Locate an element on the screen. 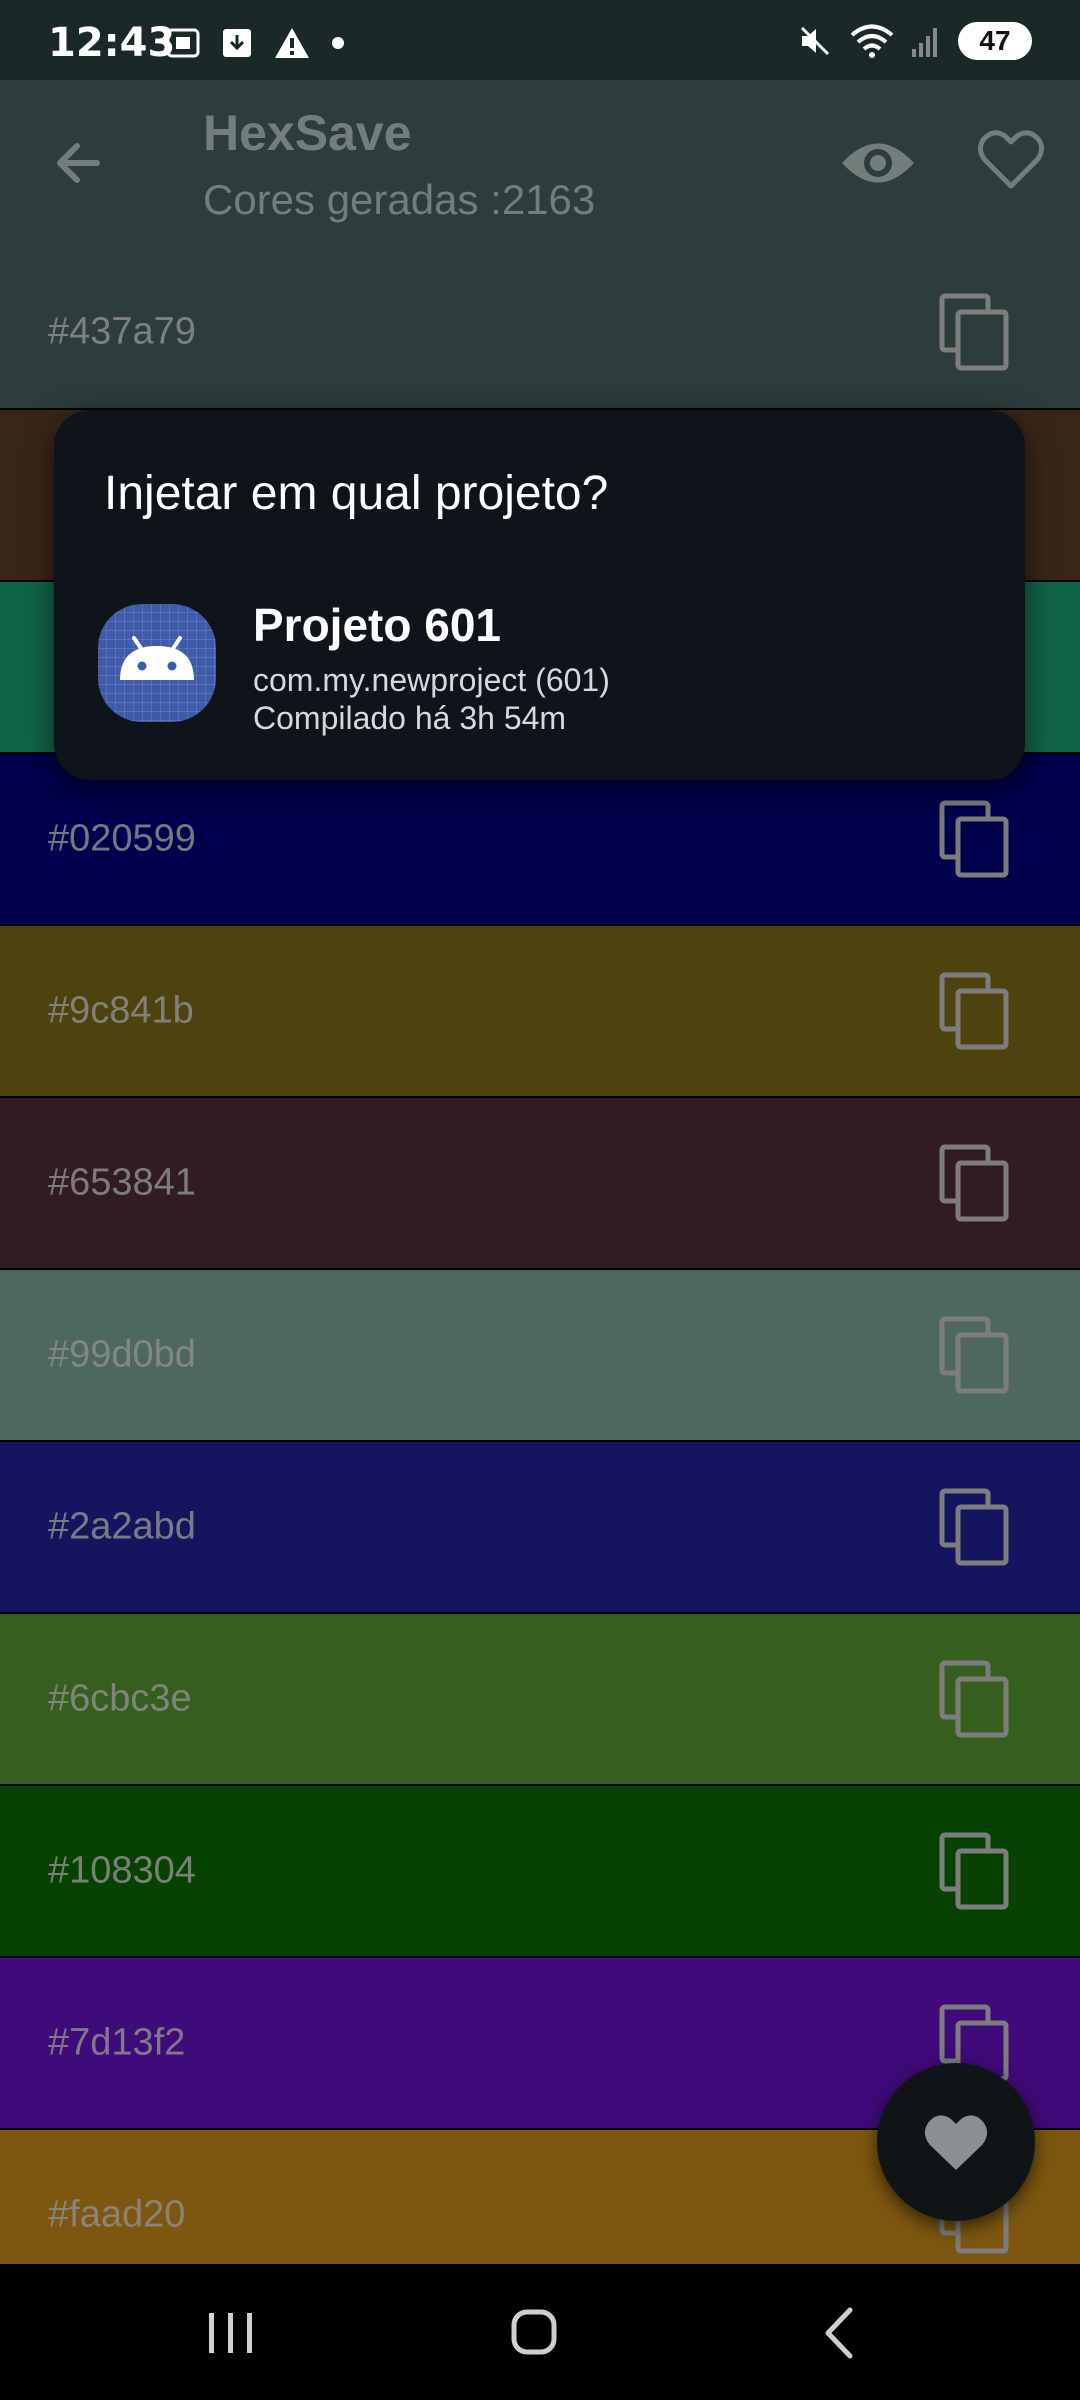 The width and height of the screenshot is (1080, 2400). app-title: HexSave is located at coordinates (307, 133).